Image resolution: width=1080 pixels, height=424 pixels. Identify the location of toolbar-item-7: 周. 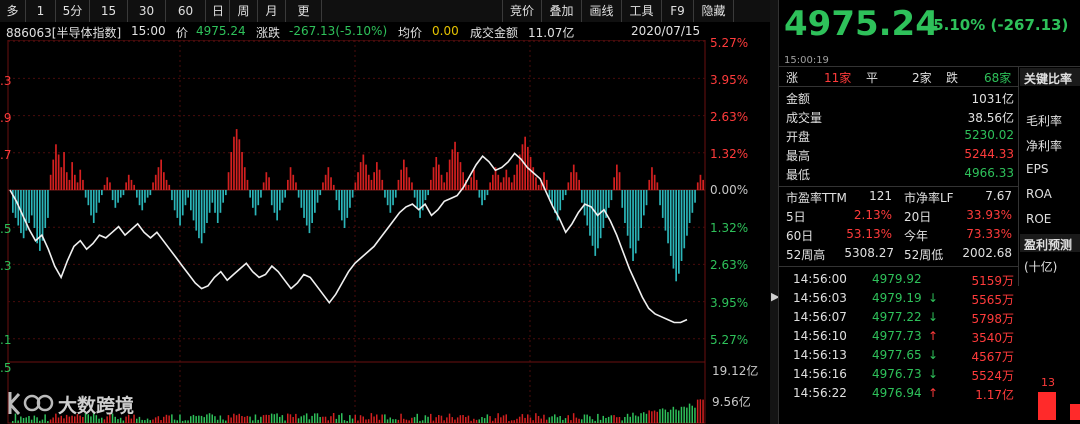
(244, 11).